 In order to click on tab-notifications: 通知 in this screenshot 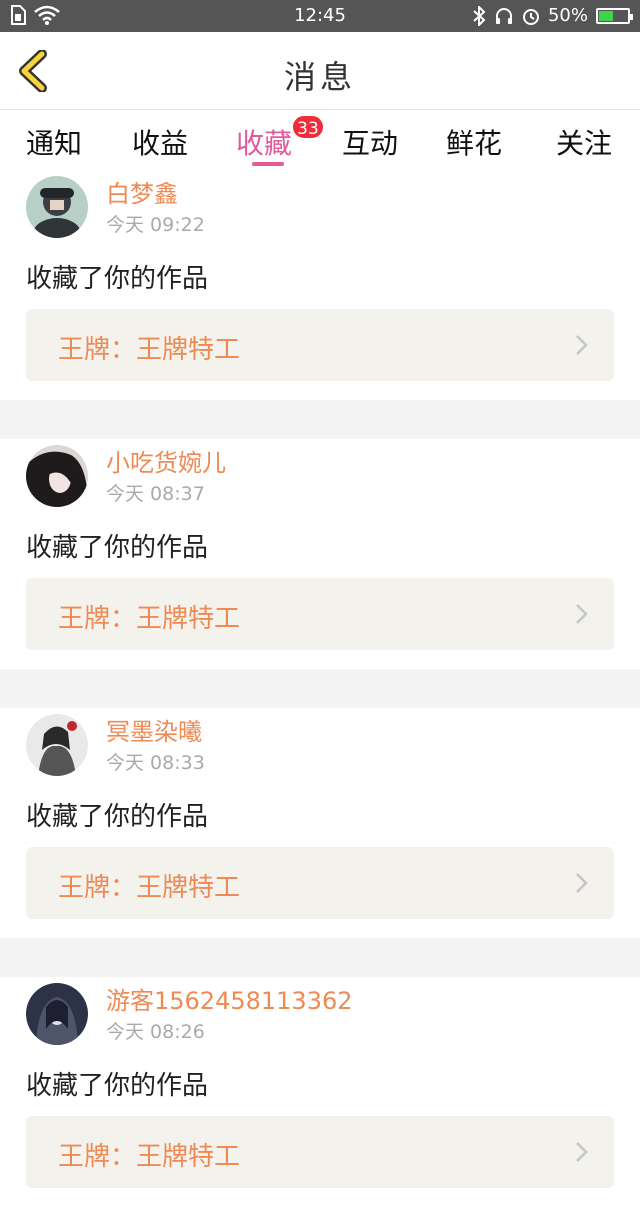, I will do `click(54, 142)`.